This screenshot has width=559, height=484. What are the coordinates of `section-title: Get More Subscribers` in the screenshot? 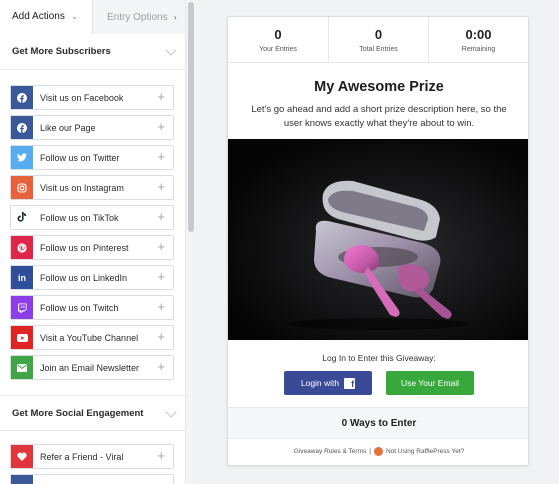 It's located at (61, 51).